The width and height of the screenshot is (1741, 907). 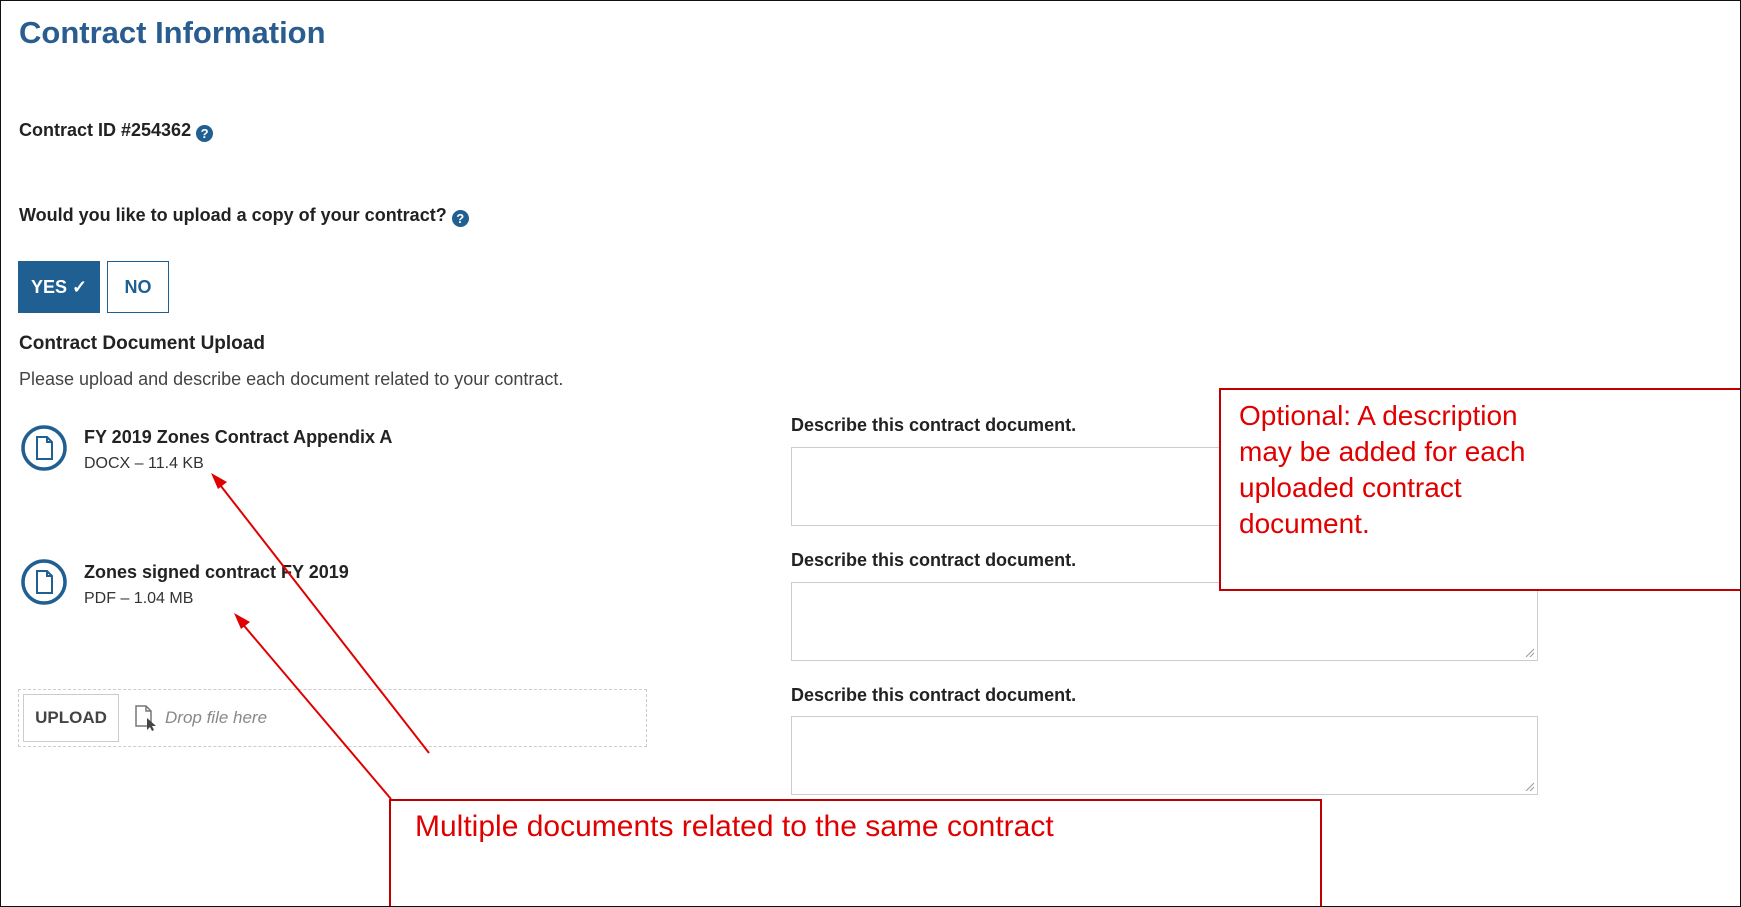 I want to click on describe-label-1: Describe this contract document., so click(x=934, y=425).